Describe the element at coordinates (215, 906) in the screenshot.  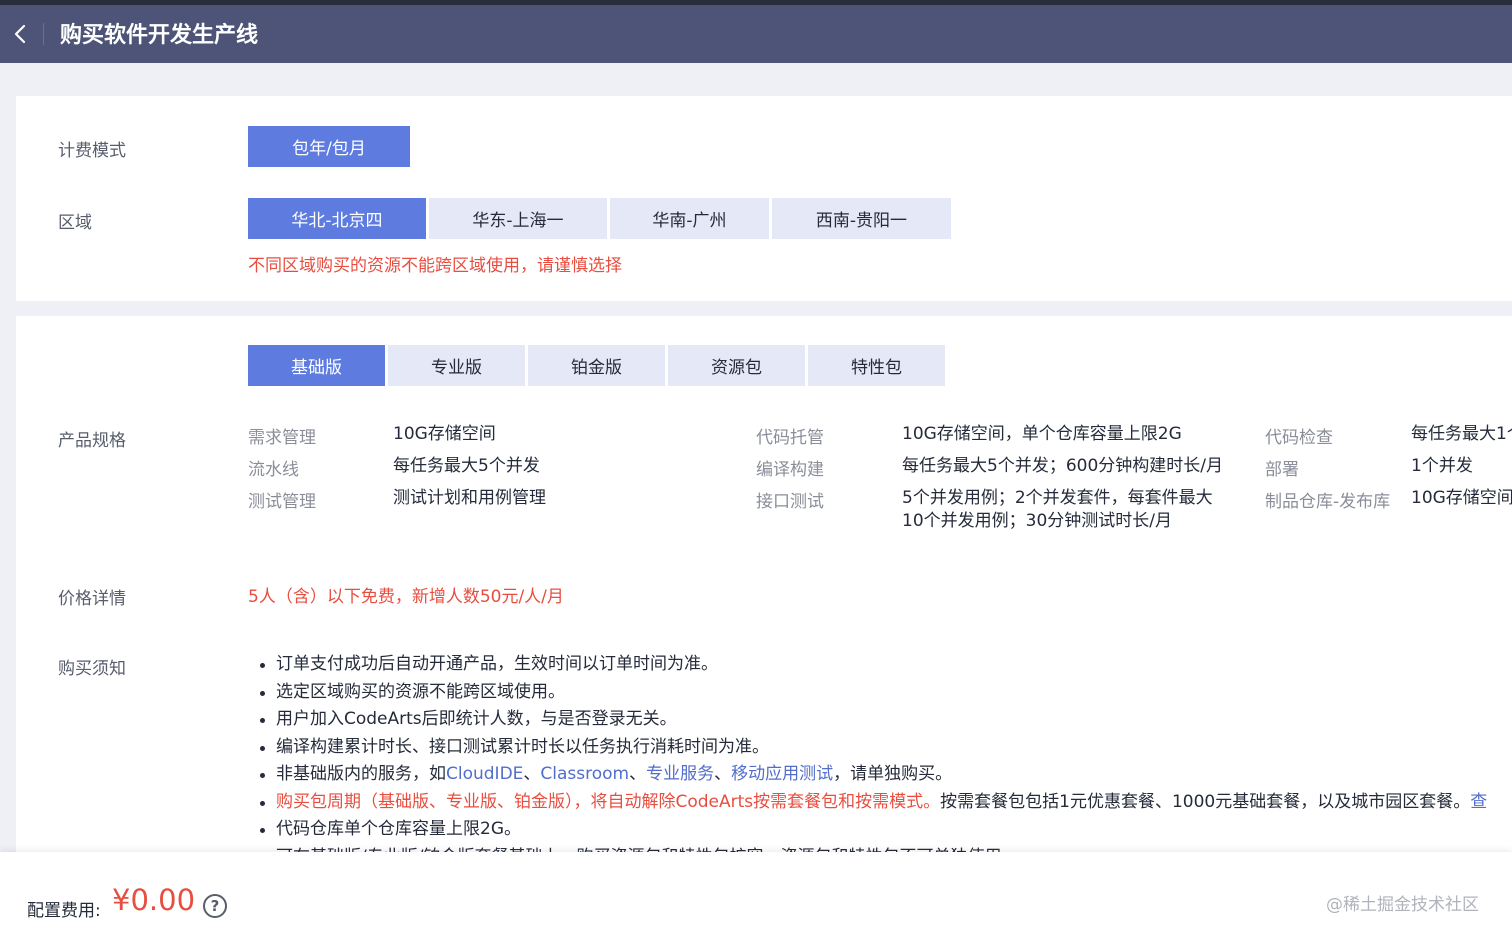
I see `help-icon: ?` at that location.